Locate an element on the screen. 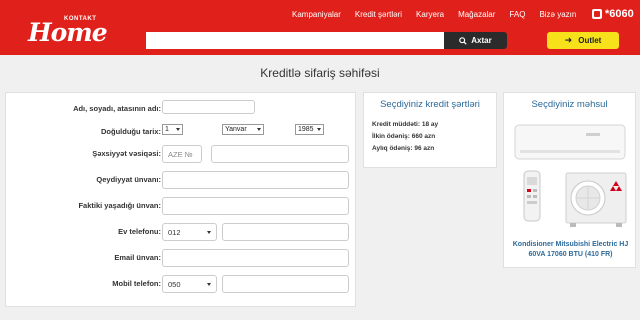 The height and width of the screenshot is (320, 640). home-phone-label: Ev telefonu: is located at coordinates (139, 231).